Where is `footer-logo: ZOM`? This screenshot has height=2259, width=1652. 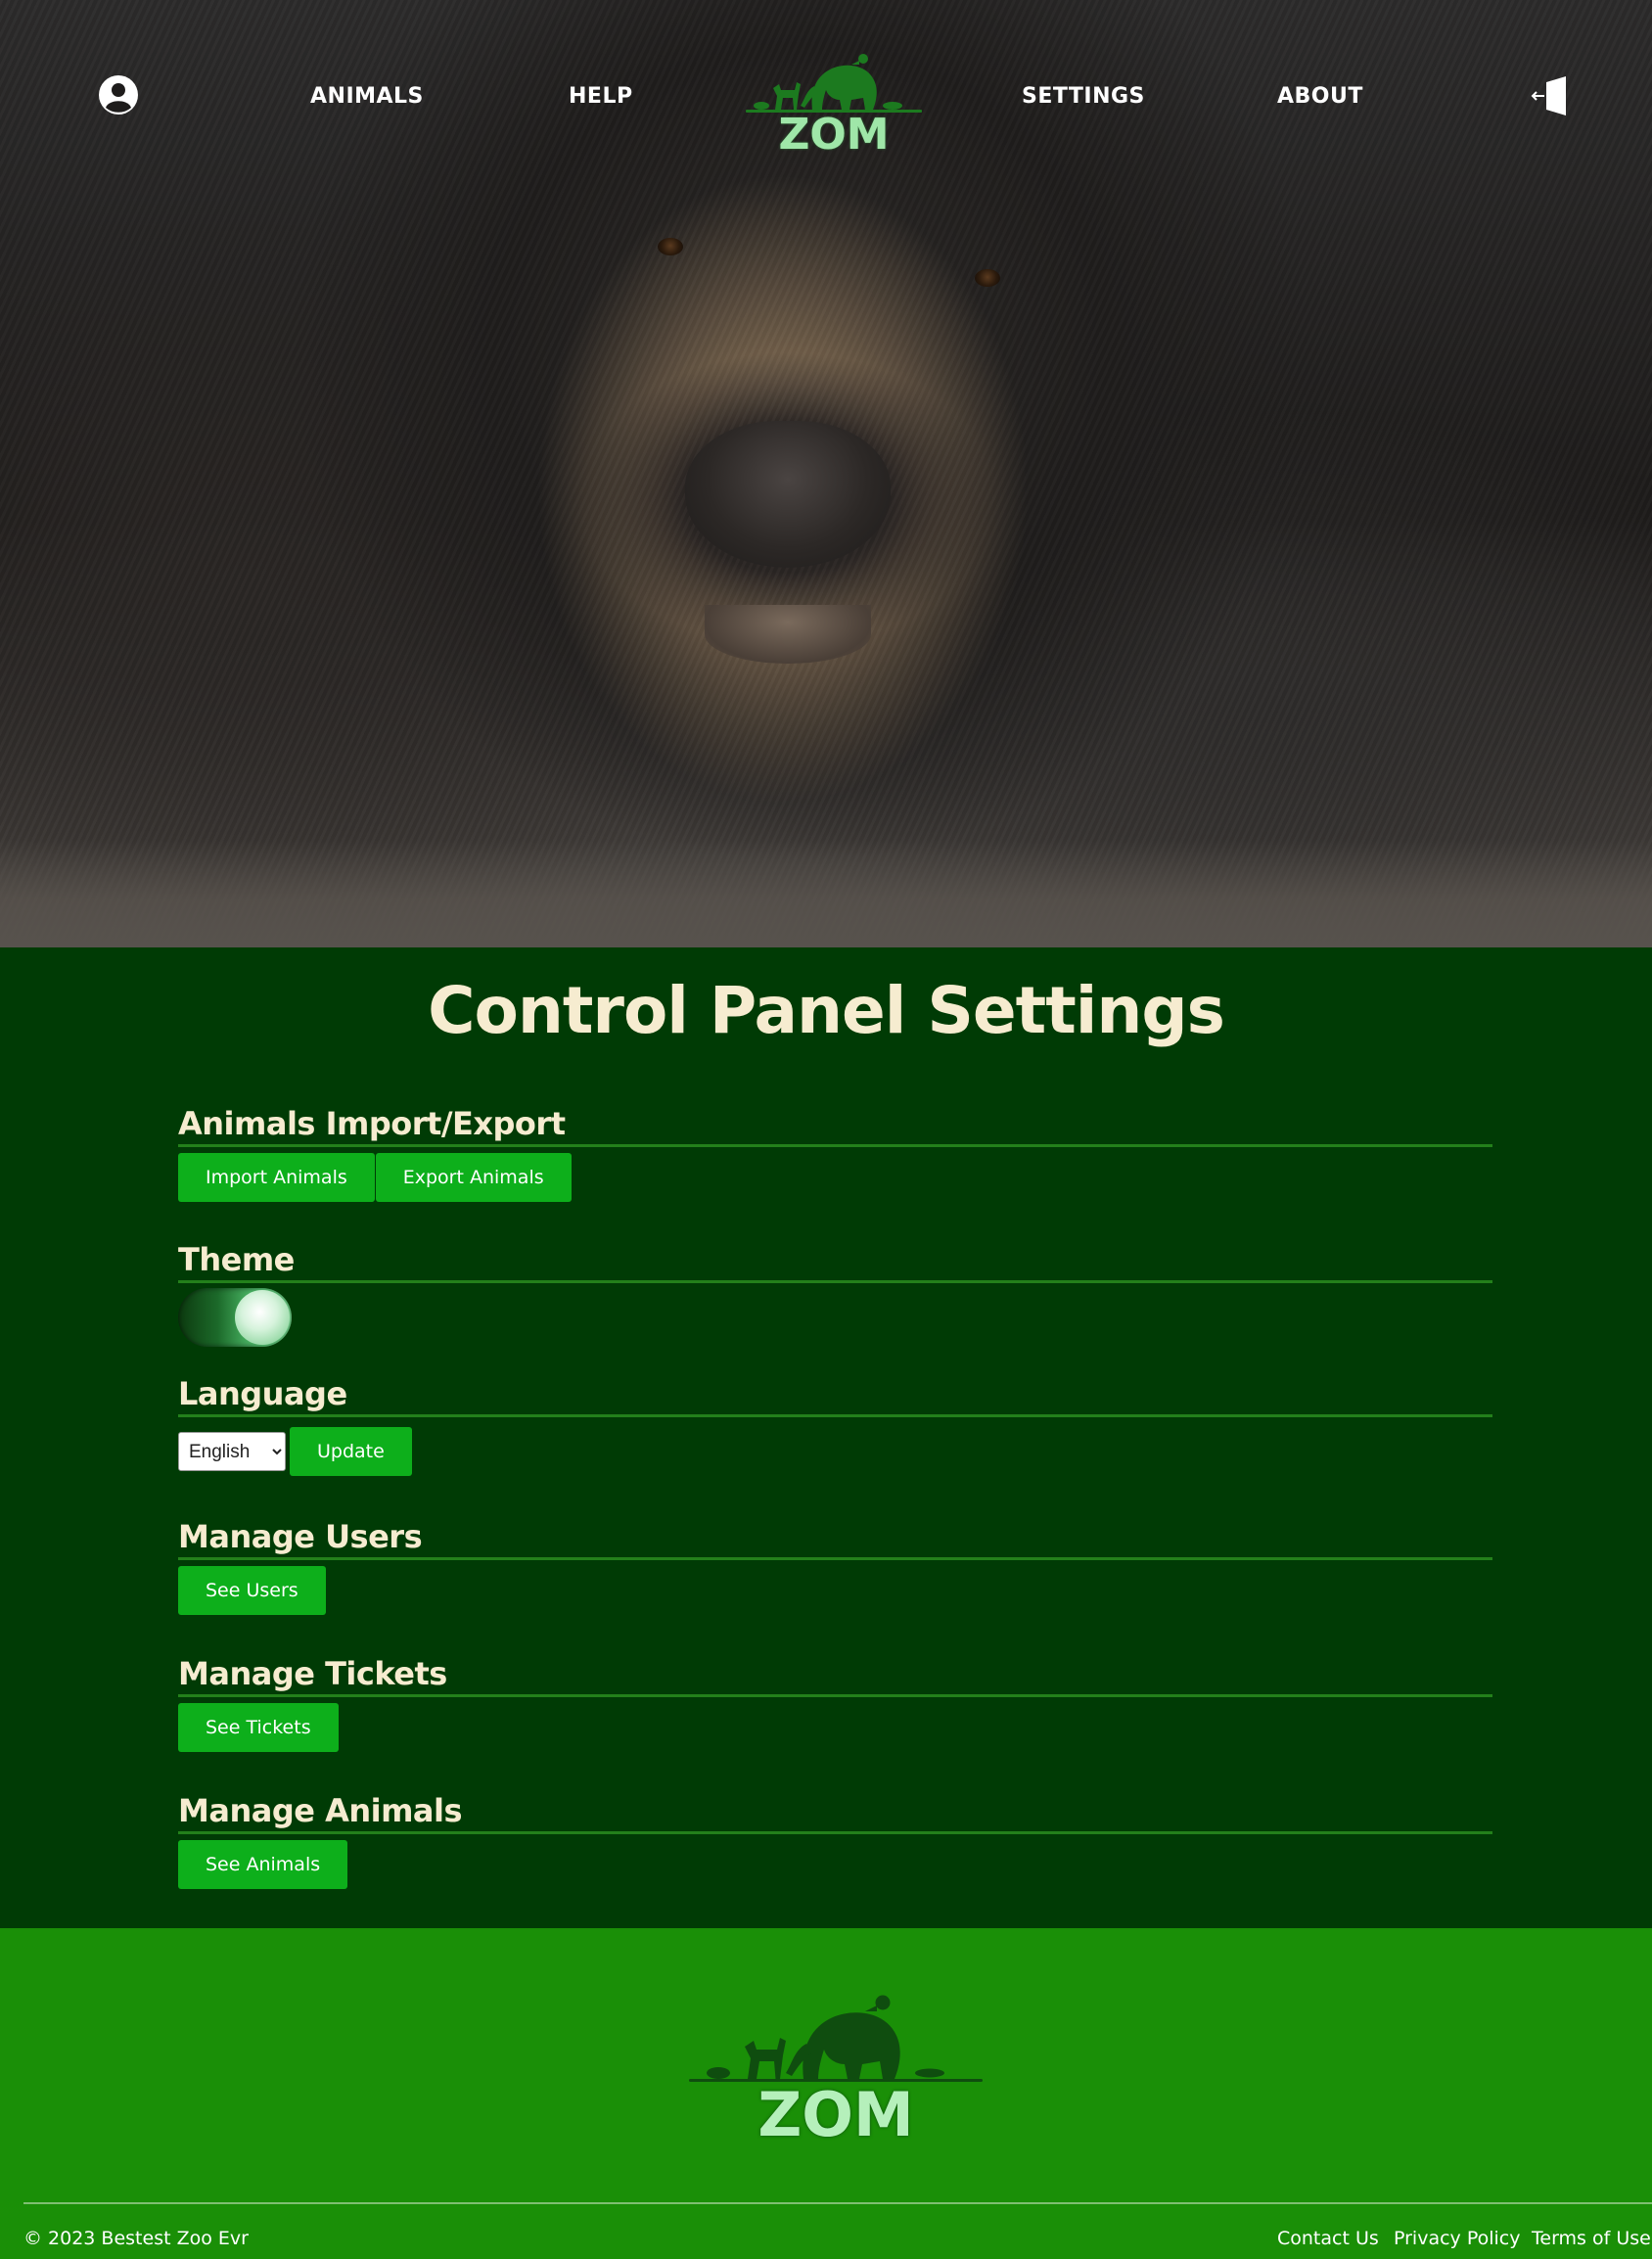 footer-logo: ZOM is located at coordinates (836, 2061).